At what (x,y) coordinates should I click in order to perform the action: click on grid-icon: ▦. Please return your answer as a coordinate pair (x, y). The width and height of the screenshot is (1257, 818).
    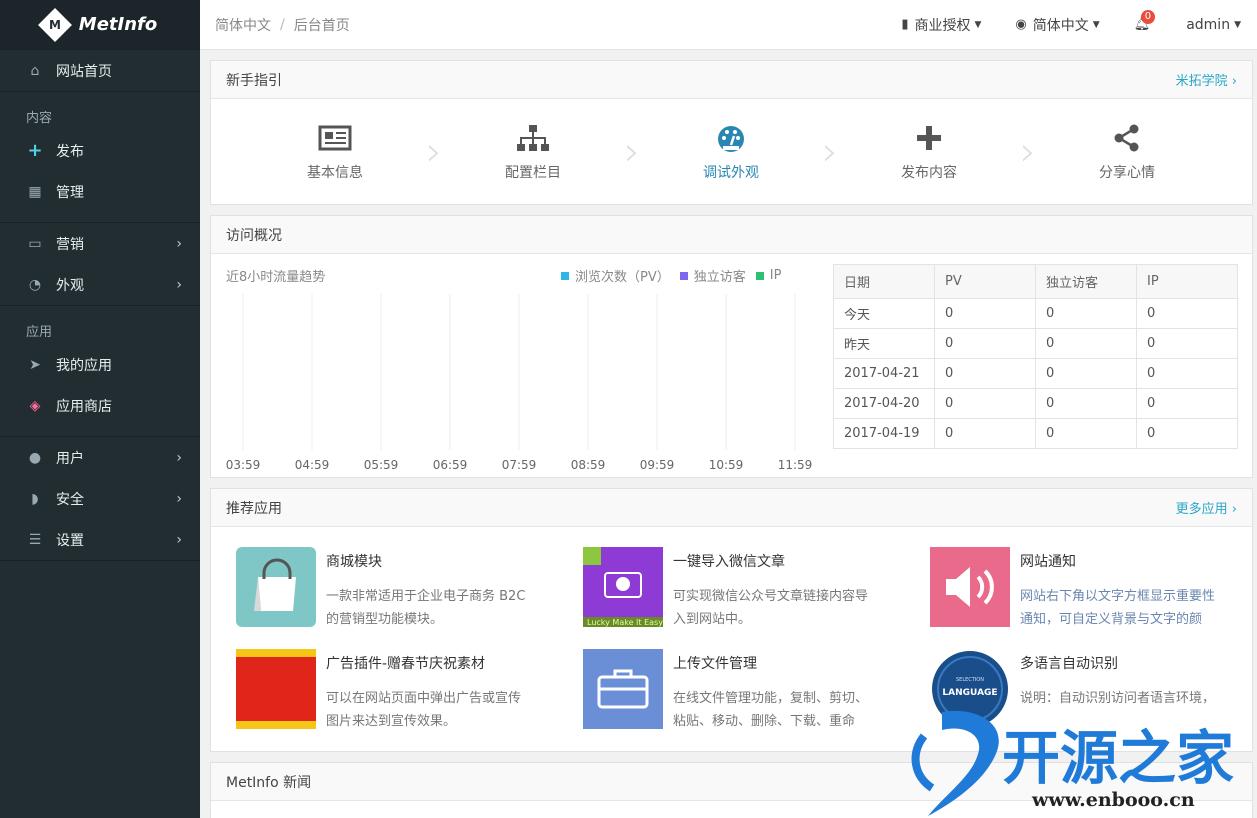
    Looking at the image, I should click on (35, 191).